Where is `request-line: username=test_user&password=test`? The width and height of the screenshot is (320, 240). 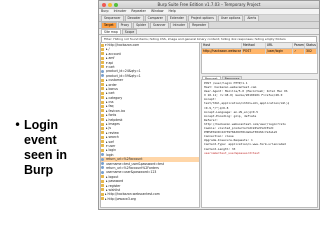 request-line: username=test_user&password=test is located at coordinates (232, 152).